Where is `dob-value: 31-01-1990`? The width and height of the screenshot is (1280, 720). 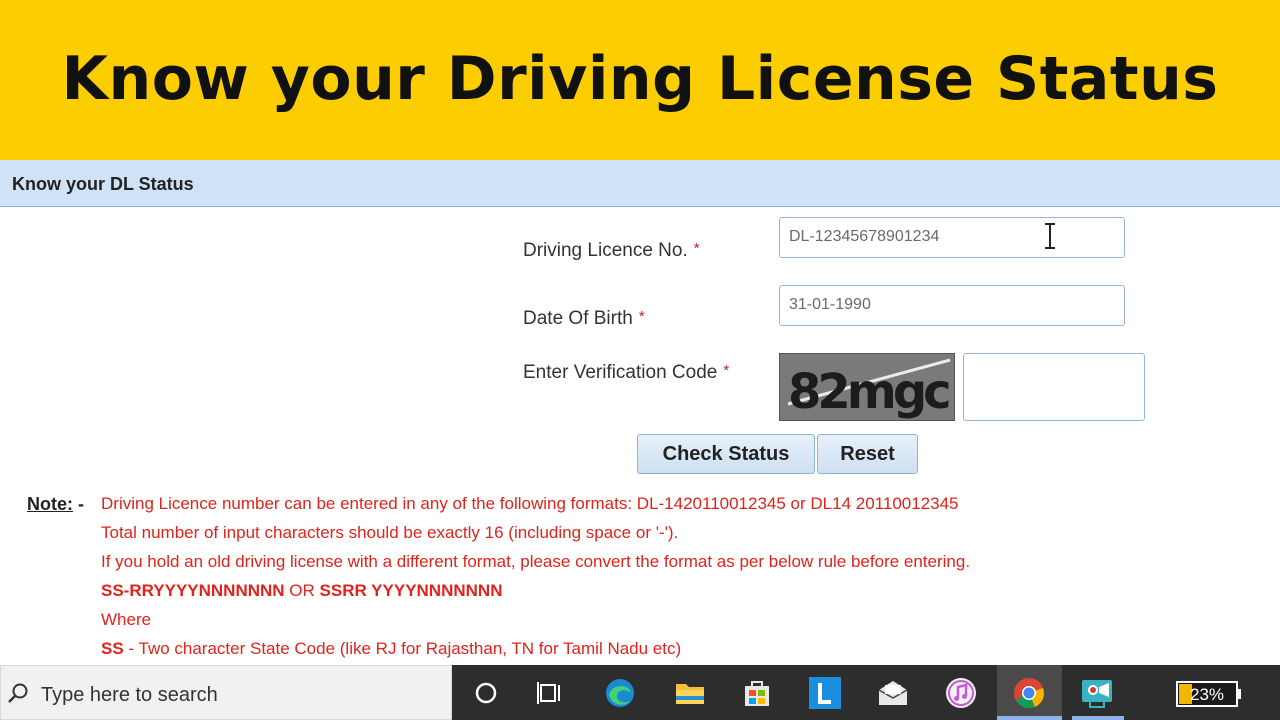 dob-value: 31-01-1990 is located at coordinates (830, 304).